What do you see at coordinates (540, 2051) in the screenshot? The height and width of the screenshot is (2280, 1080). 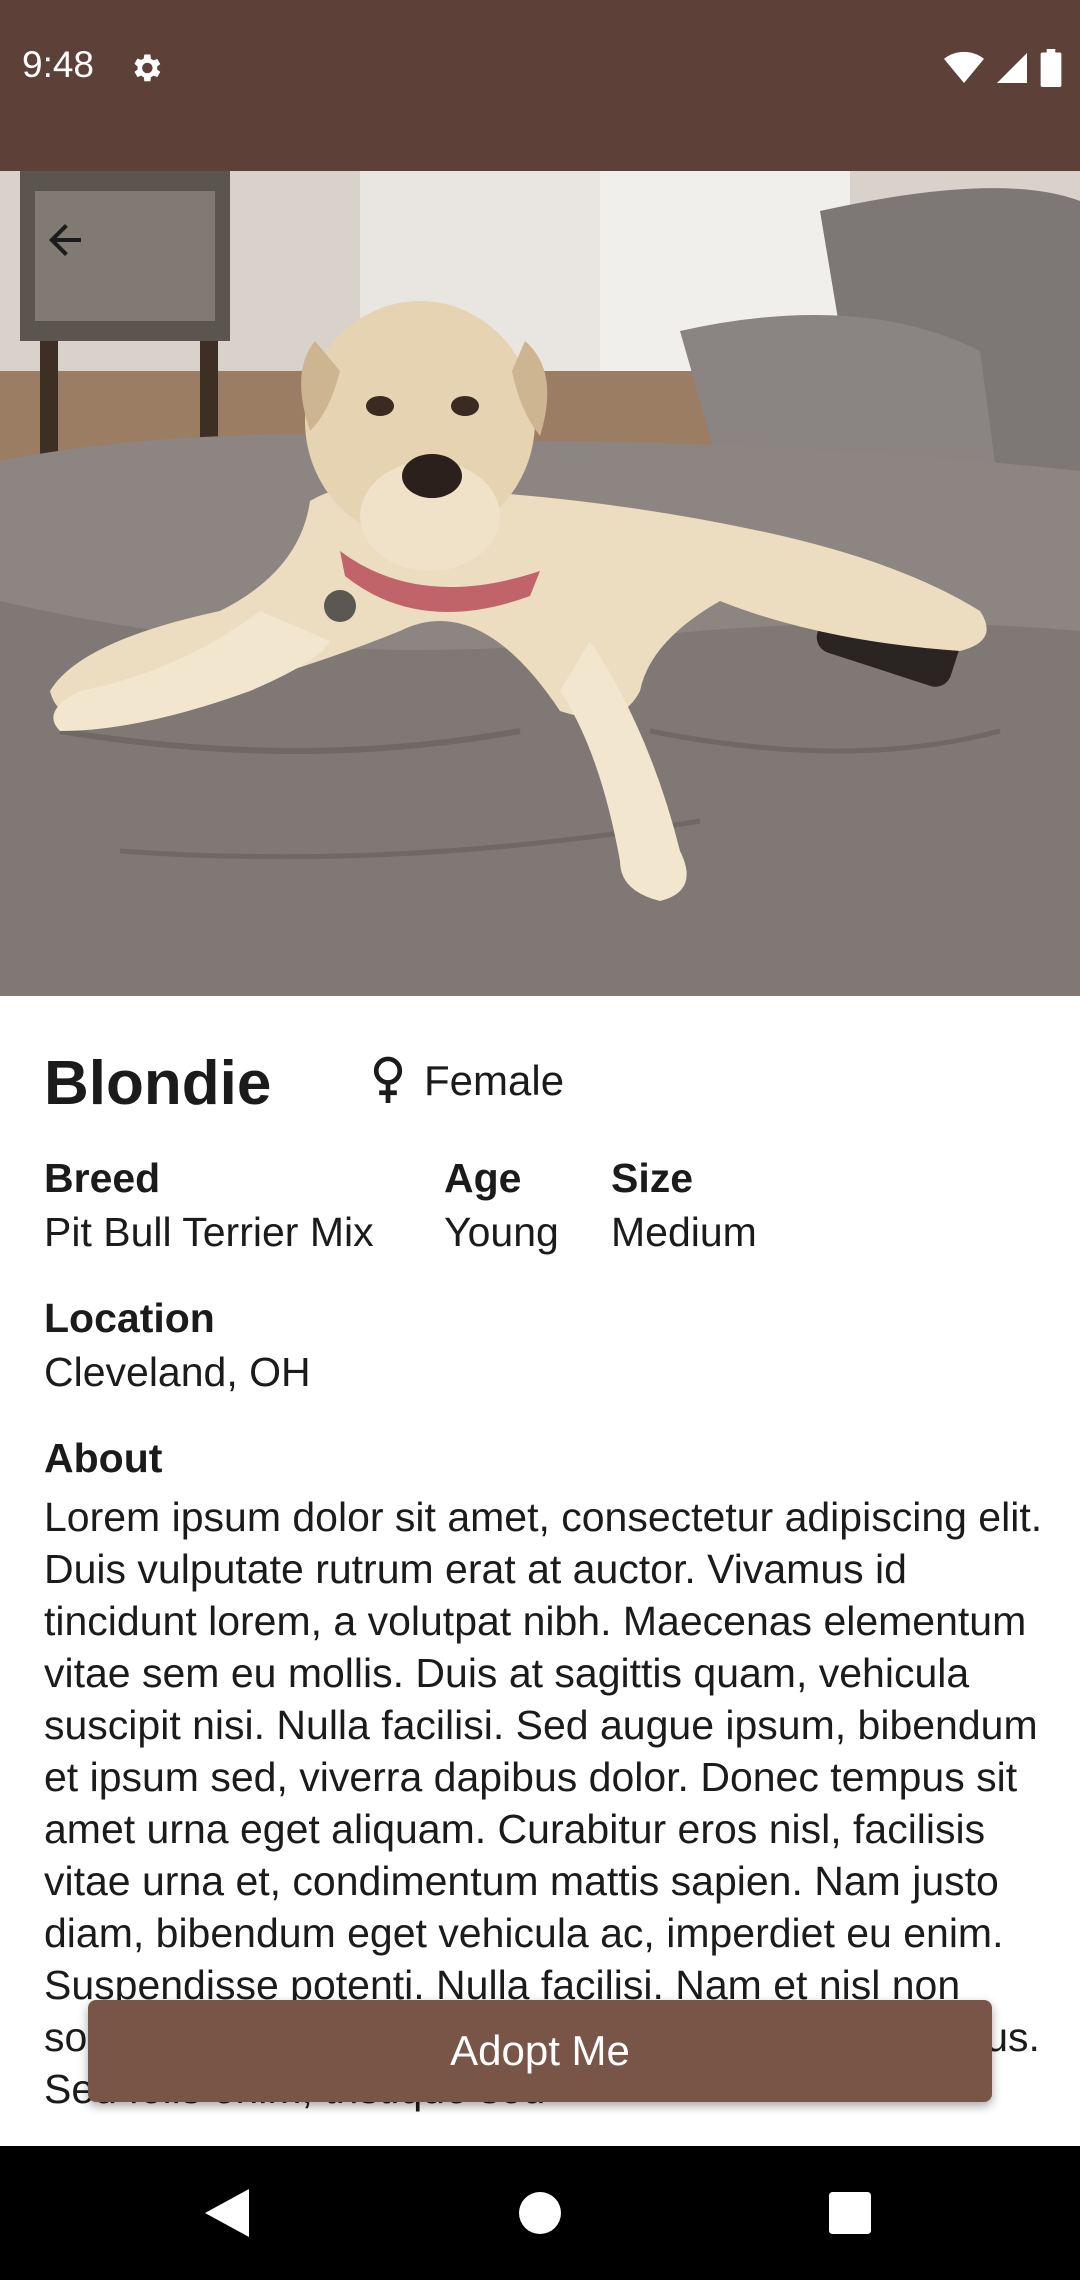 I see `adopt-me-button: Adopt Me` at bounding box center [540, 2051].